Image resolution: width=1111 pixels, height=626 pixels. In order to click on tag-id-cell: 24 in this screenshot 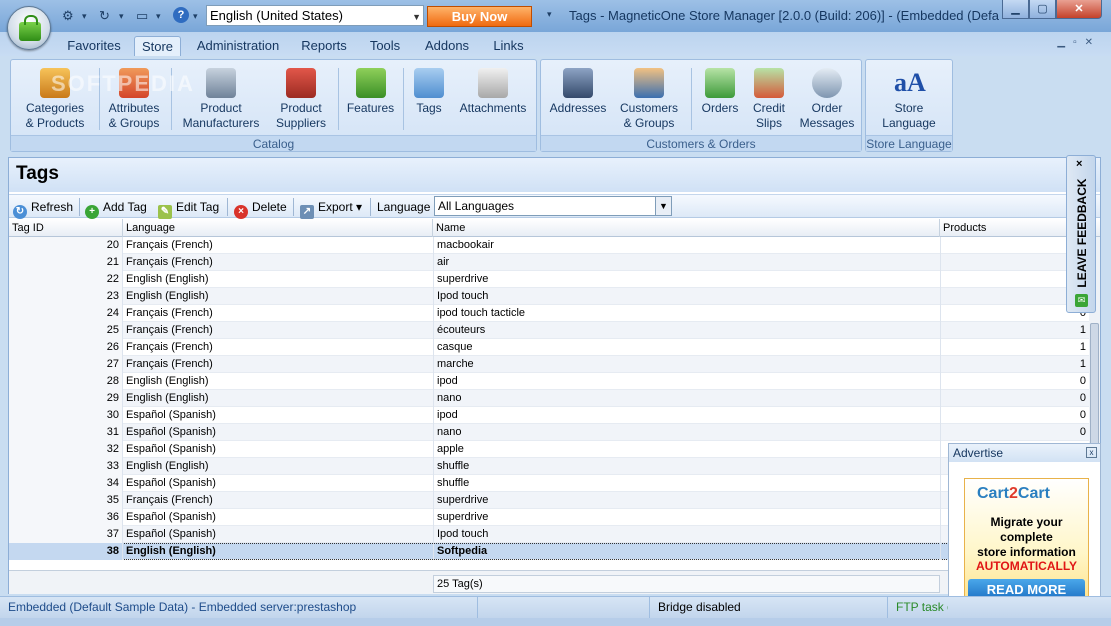, I will do `click(66, 313)`.